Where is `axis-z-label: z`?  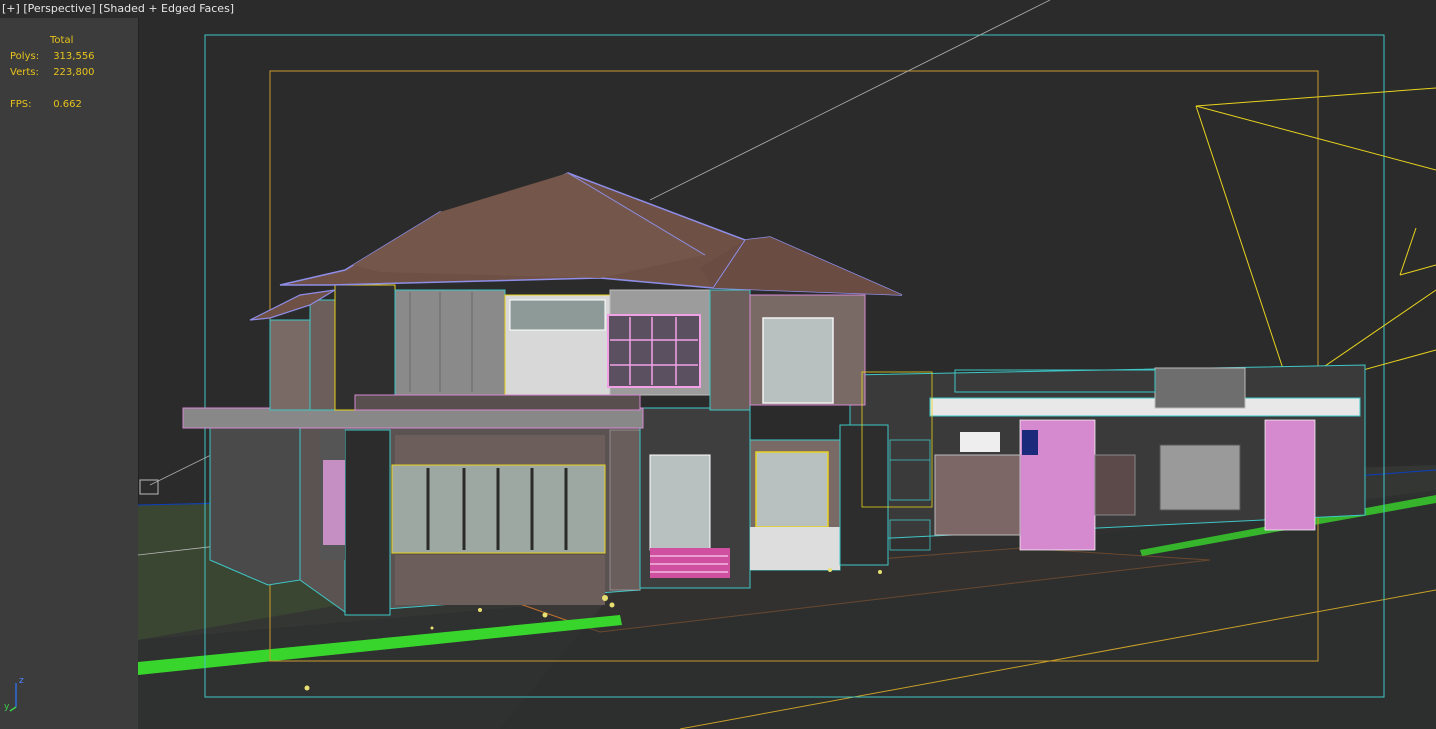
axis-z-label: z is located at coordinates (21, 681).